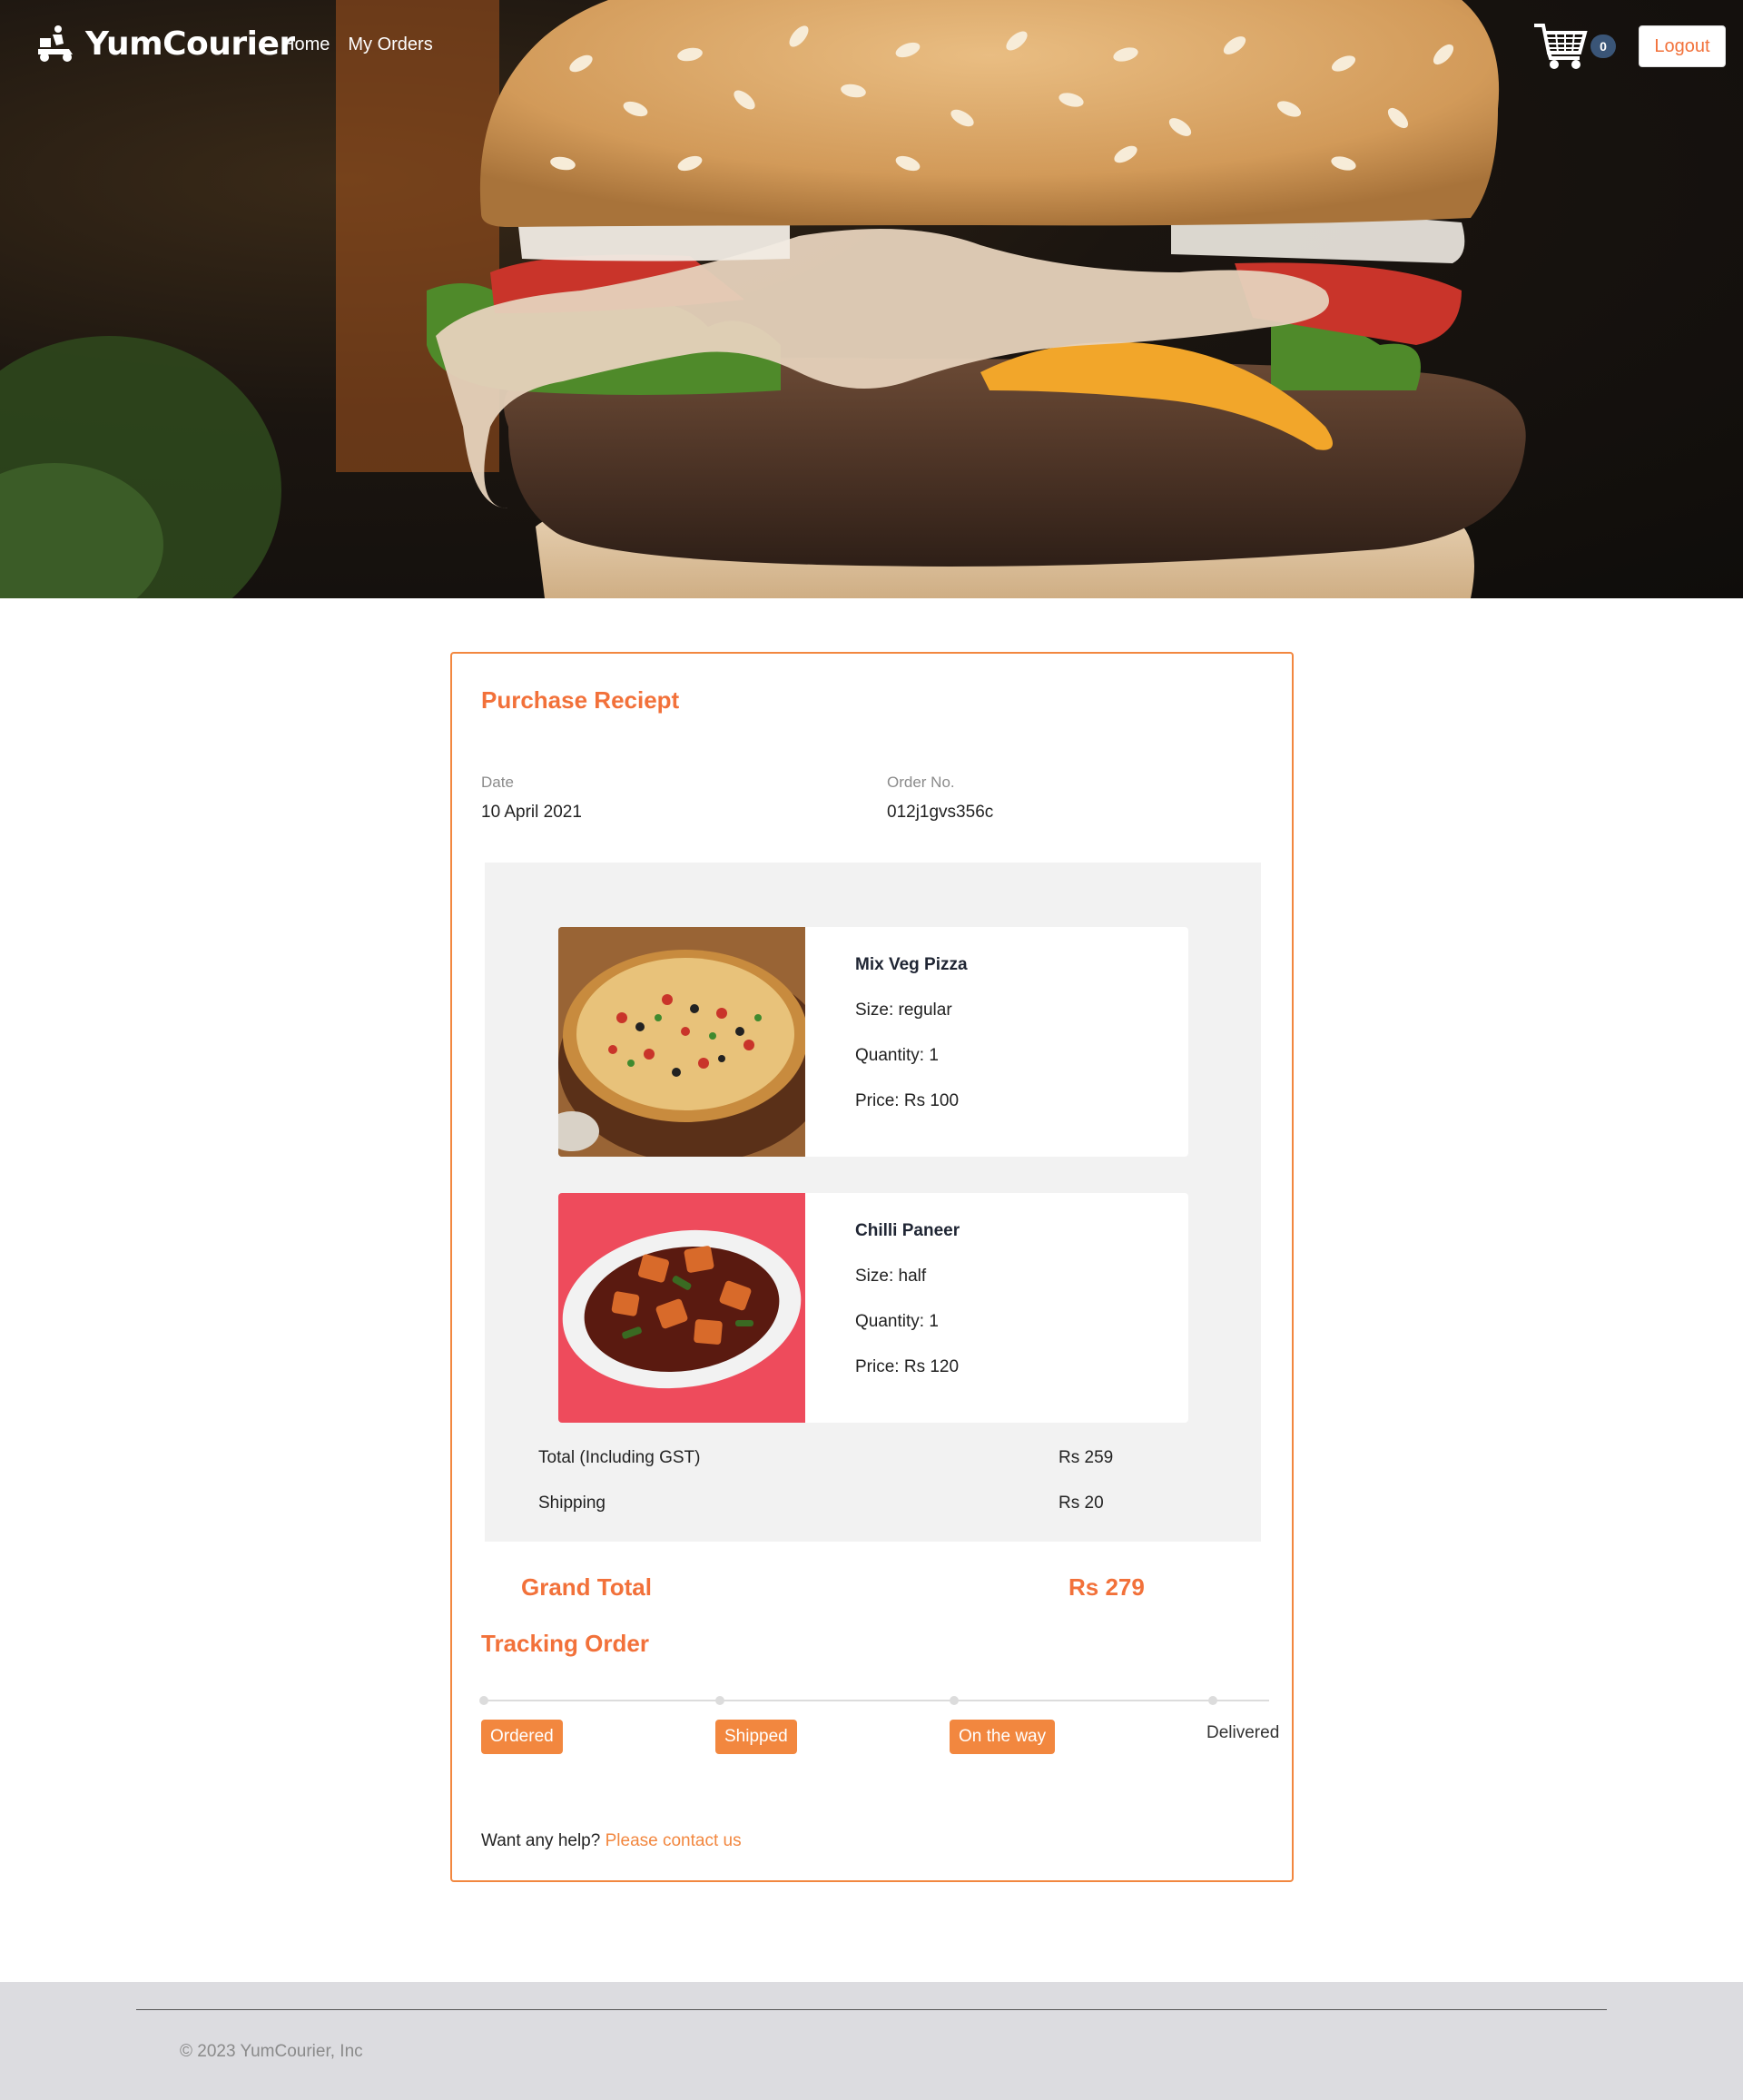  What do you see at coordinates (580, 700) in the screenshot?
I see `receipt-title: Purchase Reciept` at bounding box center [580, 700].